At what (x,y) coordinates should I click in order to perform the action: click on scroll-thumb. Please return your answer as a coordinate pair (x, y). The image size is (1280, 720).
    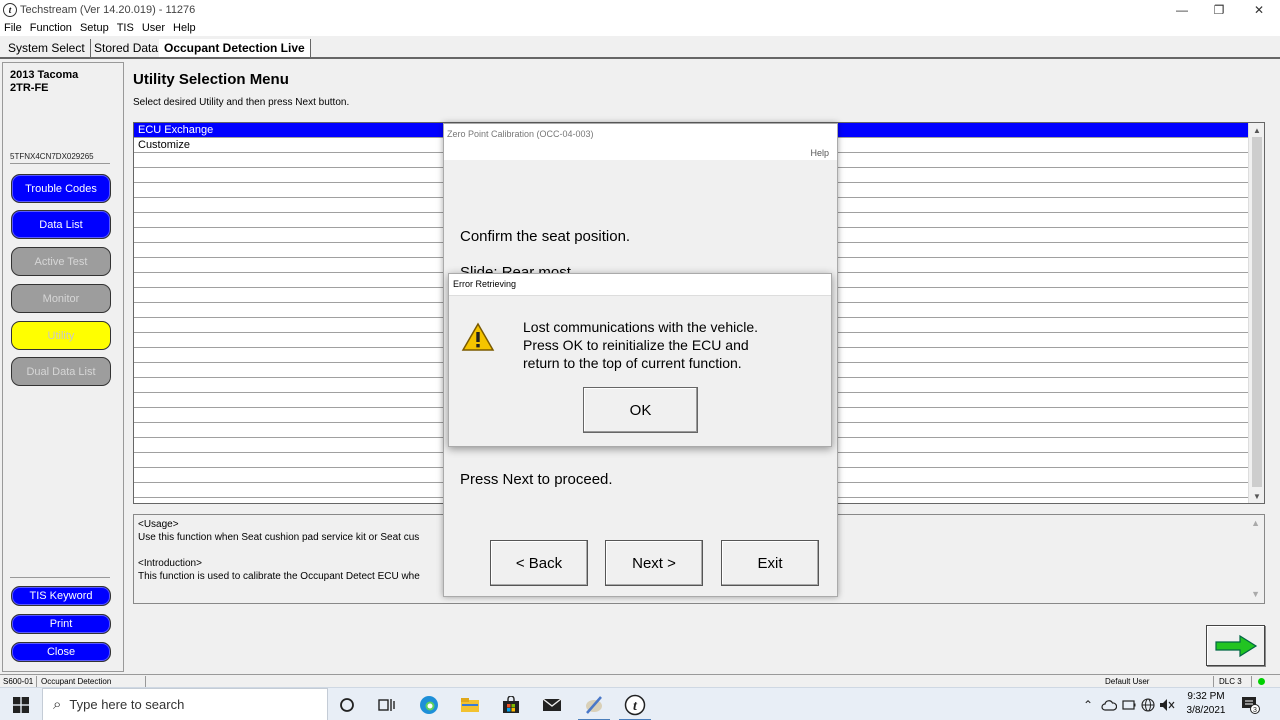
    Looking at the image, I should click on (1257, 312).